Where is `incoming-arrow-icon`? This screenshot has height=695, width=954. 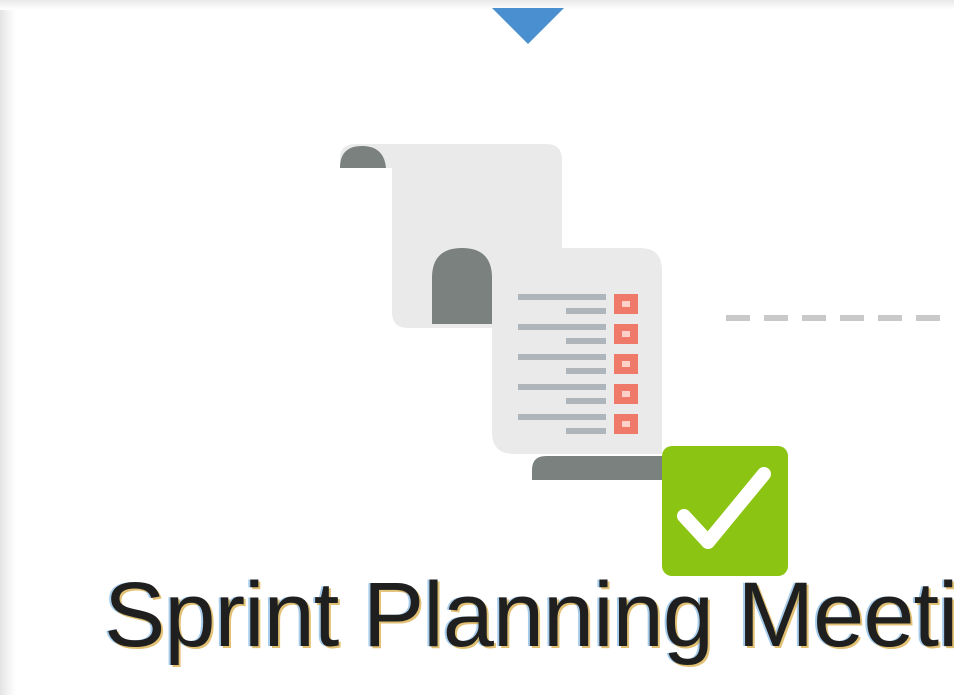
incoming-arrow-icon is located at coordinates (528, 26).